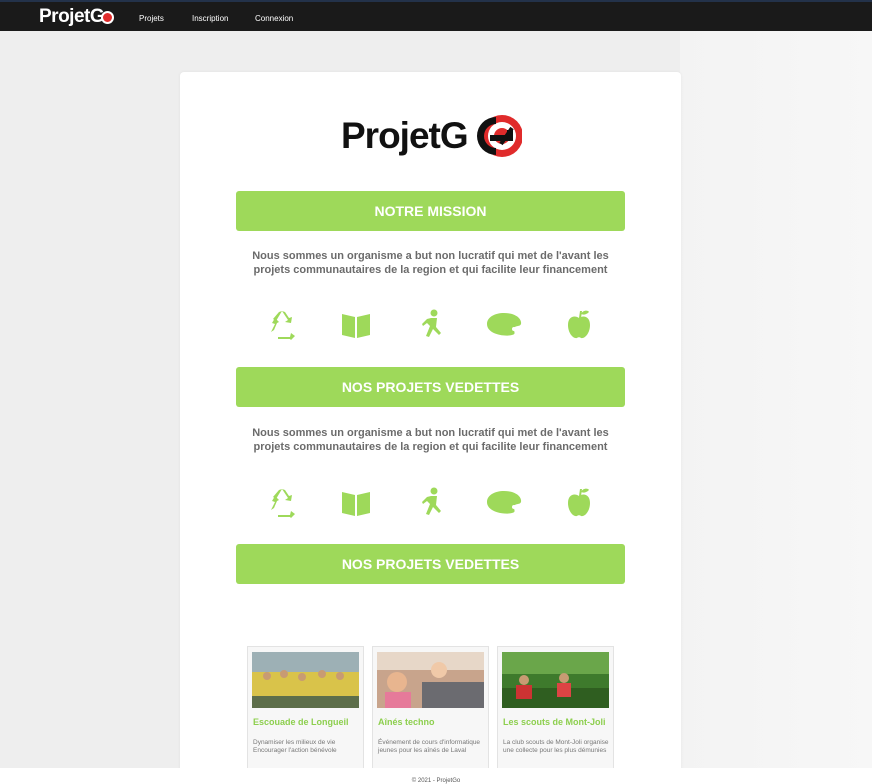  I want to click on logo-target-icon, so click(499, 136).